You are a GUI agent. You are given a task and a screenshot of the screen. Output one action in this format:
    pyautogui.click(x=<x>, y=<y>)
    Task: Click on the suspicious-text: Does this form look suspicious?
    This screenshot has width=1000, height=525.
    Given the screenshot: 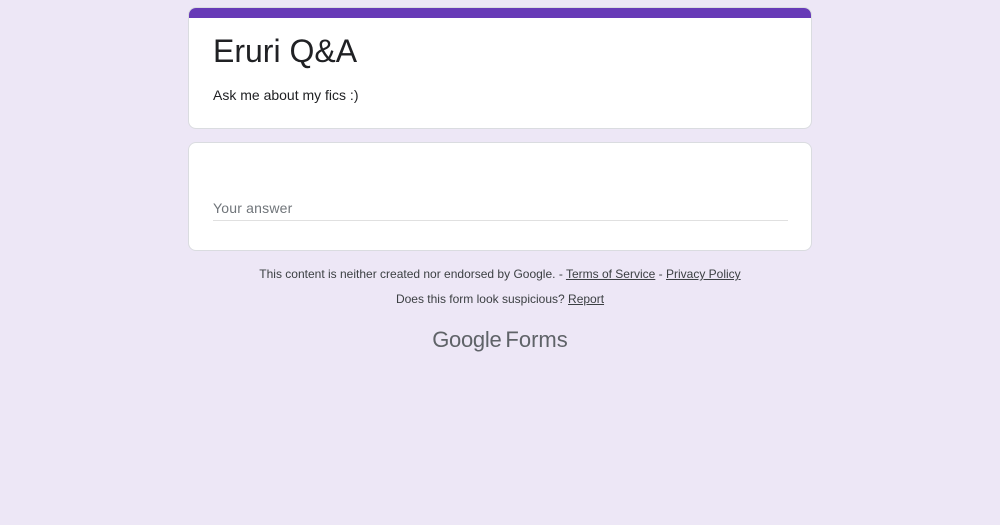 What is the action you would take?
    pyautogui.click(x=480, y=299)
    